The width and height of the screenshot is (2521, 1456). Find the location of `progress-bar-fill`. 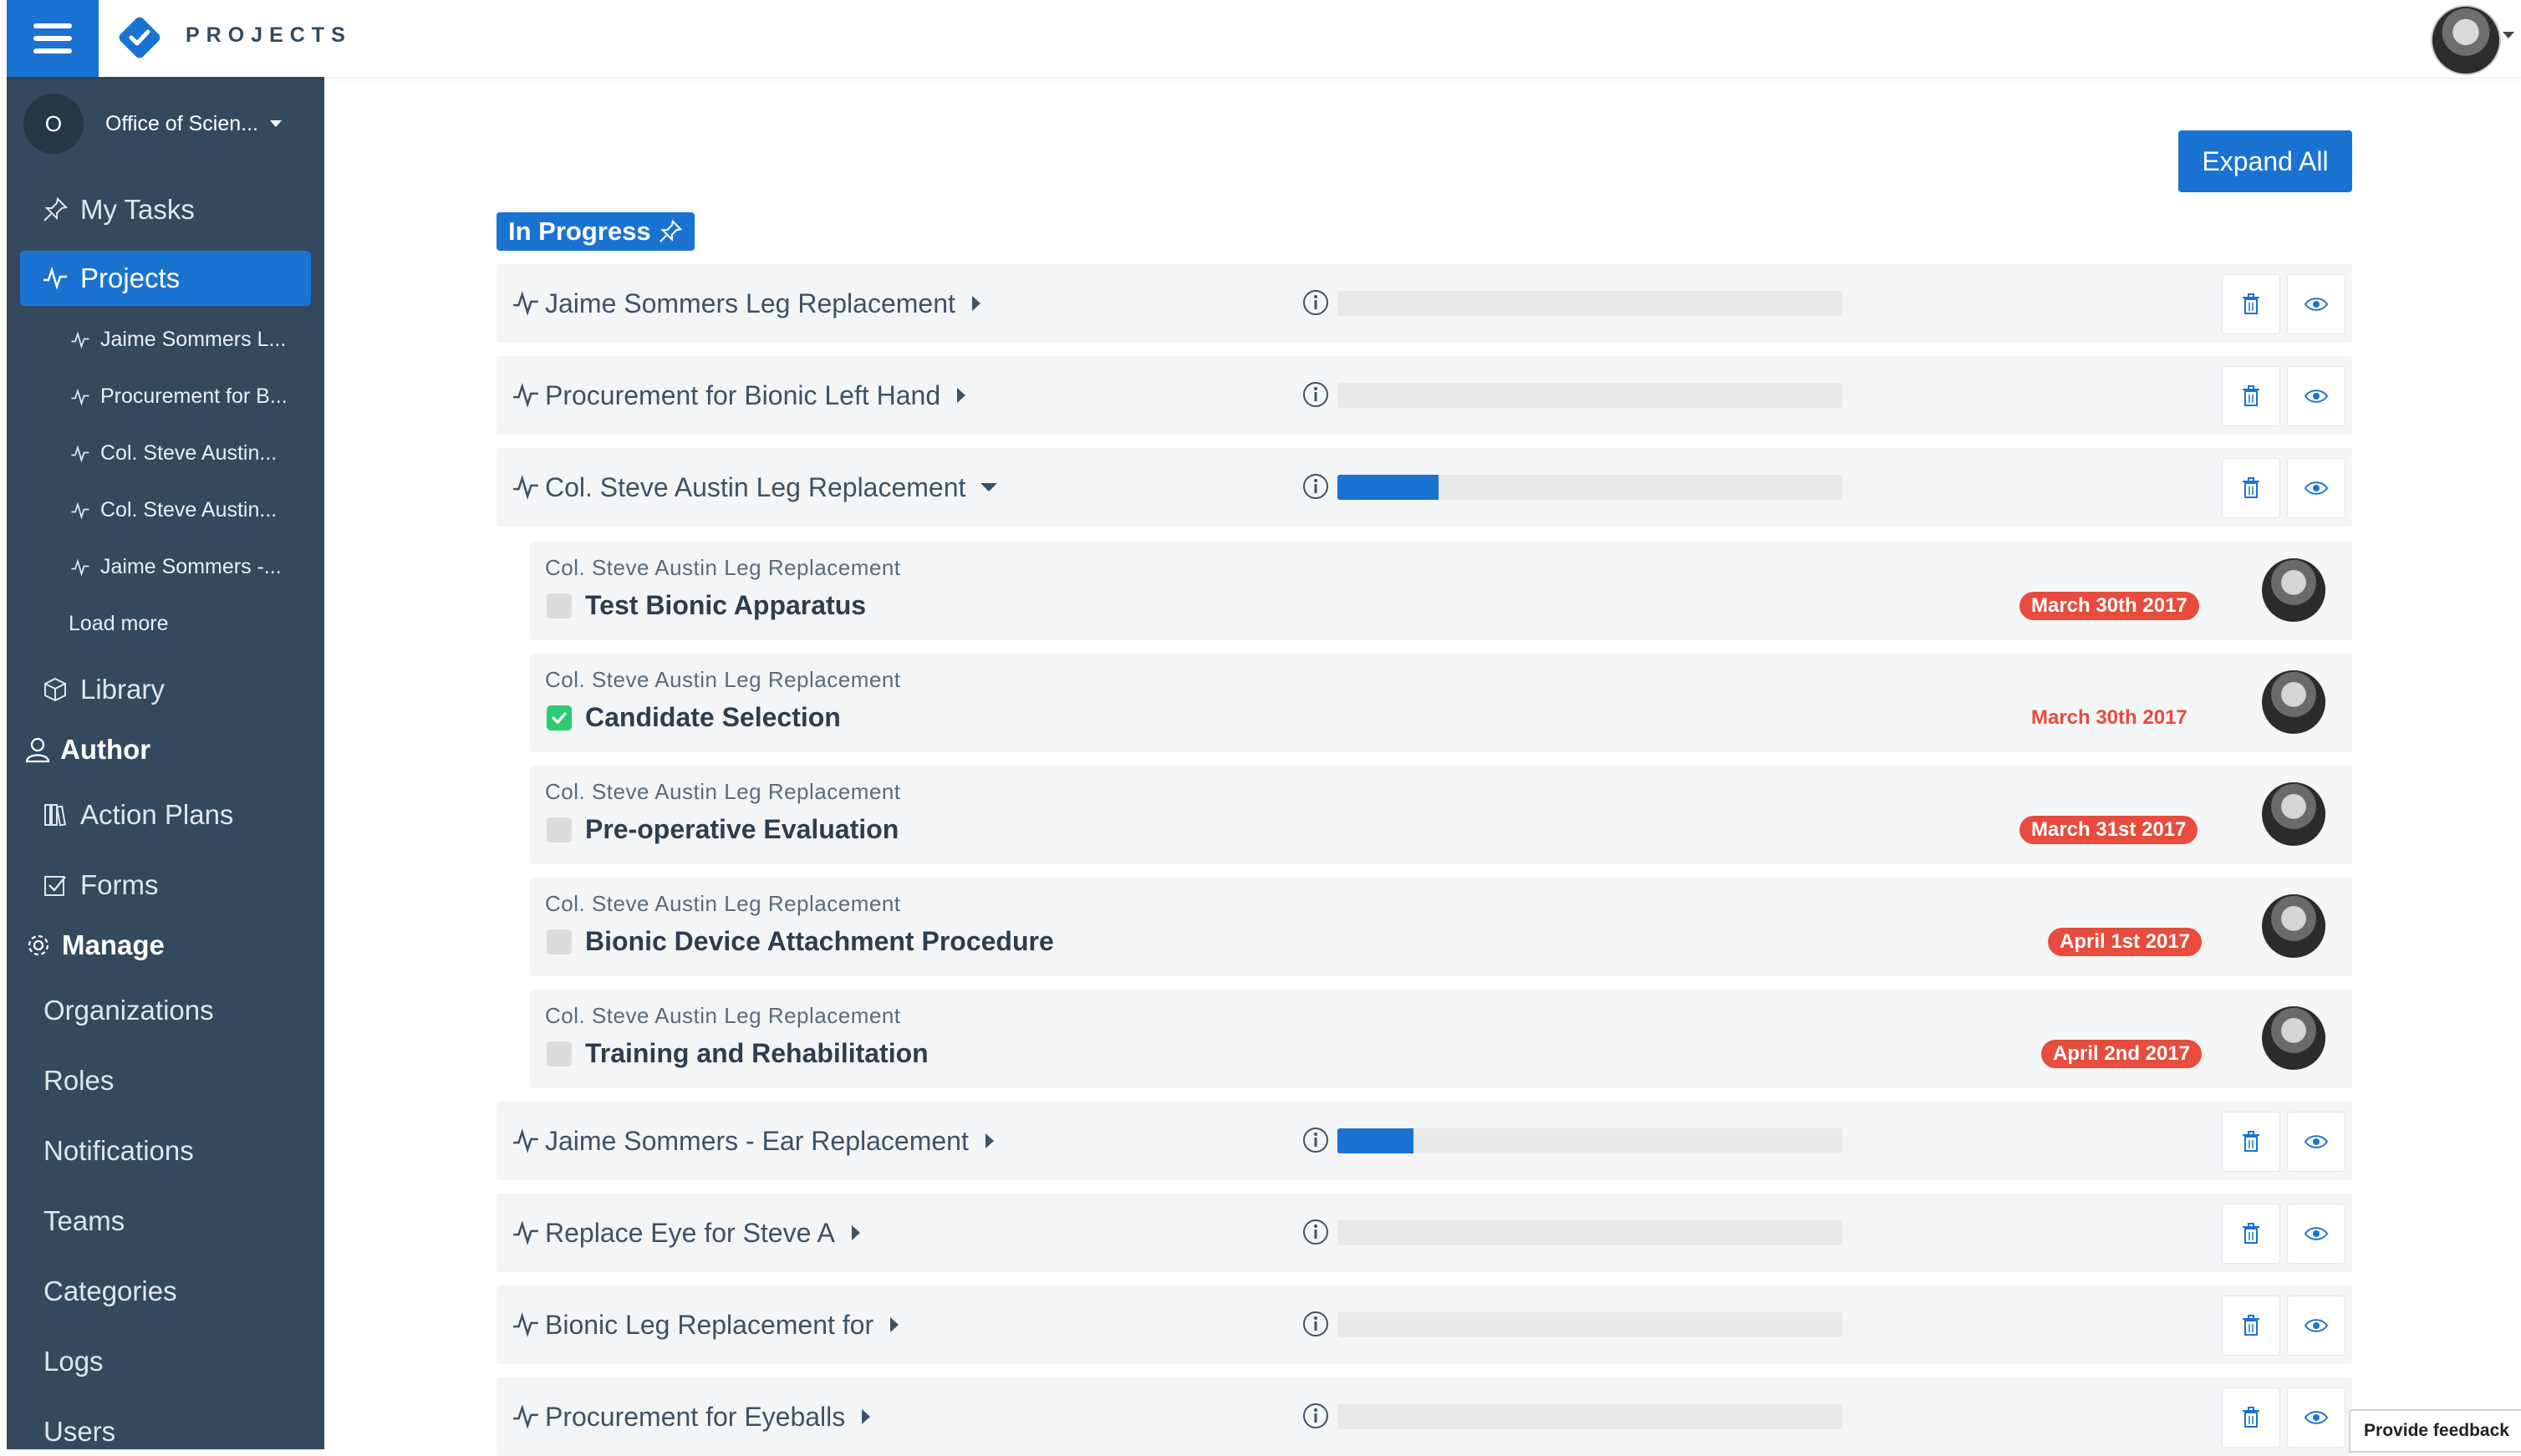

progress-bar-fill is located at coordinates (1375, 1140).